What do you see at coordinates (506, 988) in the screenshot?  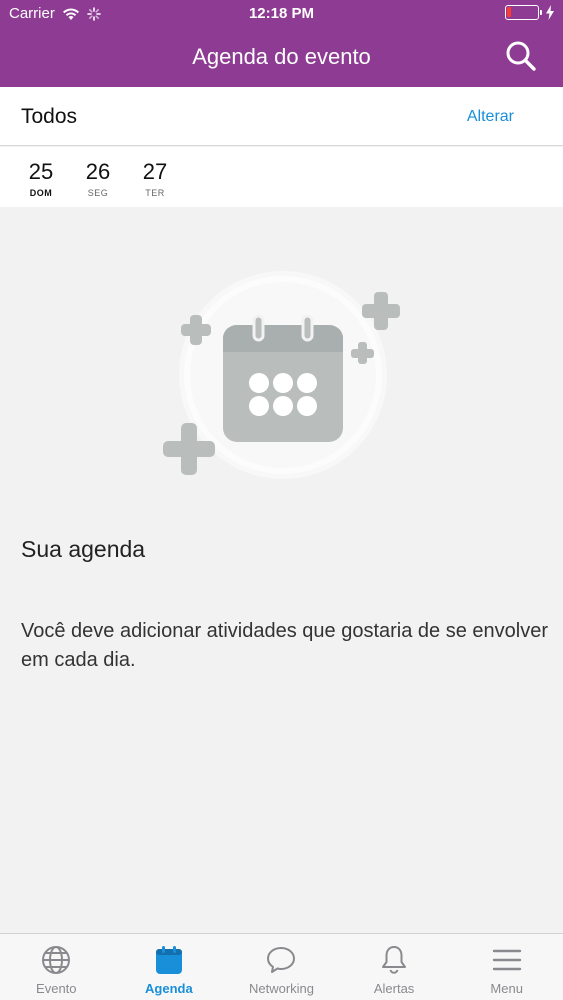 I see `tab-label: Menu` at bounding box center [506, 988].